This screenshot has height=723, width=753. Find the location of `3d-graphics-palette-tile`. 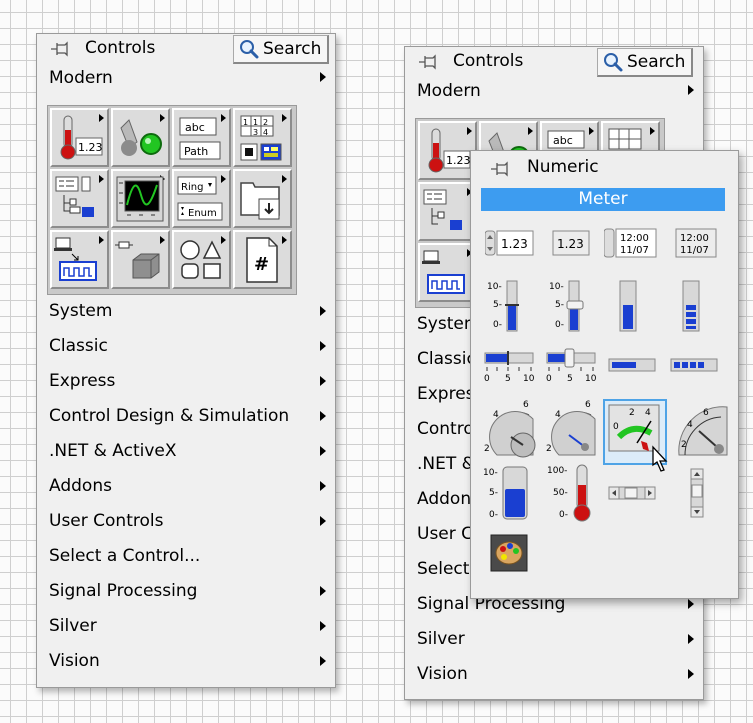

3d-graphics-palette-tile is located at coordinates (140, 259).